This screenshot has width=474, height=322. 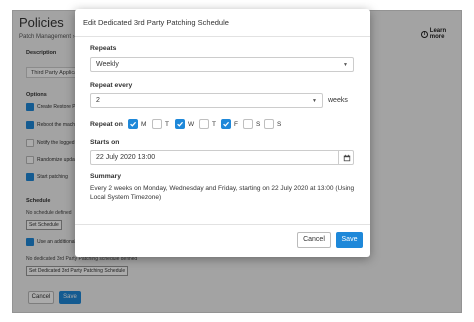 I want to click on day-sunday: S, so click(x=272, y=124).